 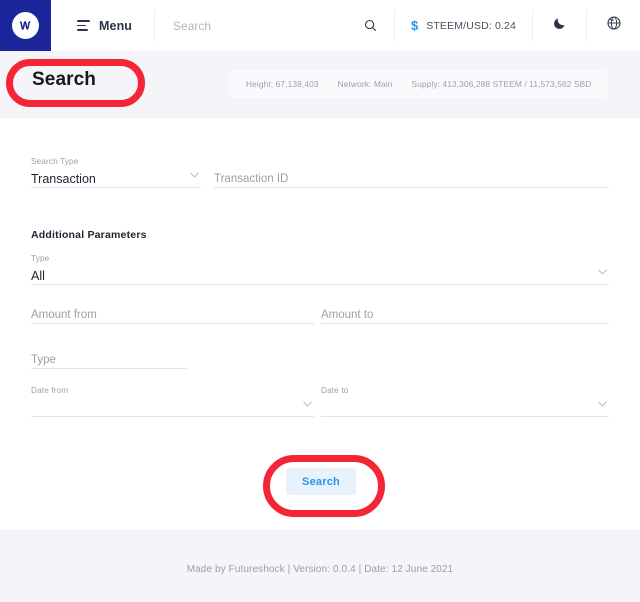 What do you see at coordinates (321, 481) in the screenshot?
I see `search-submit-button: Search` at bounding box center [321, 481].